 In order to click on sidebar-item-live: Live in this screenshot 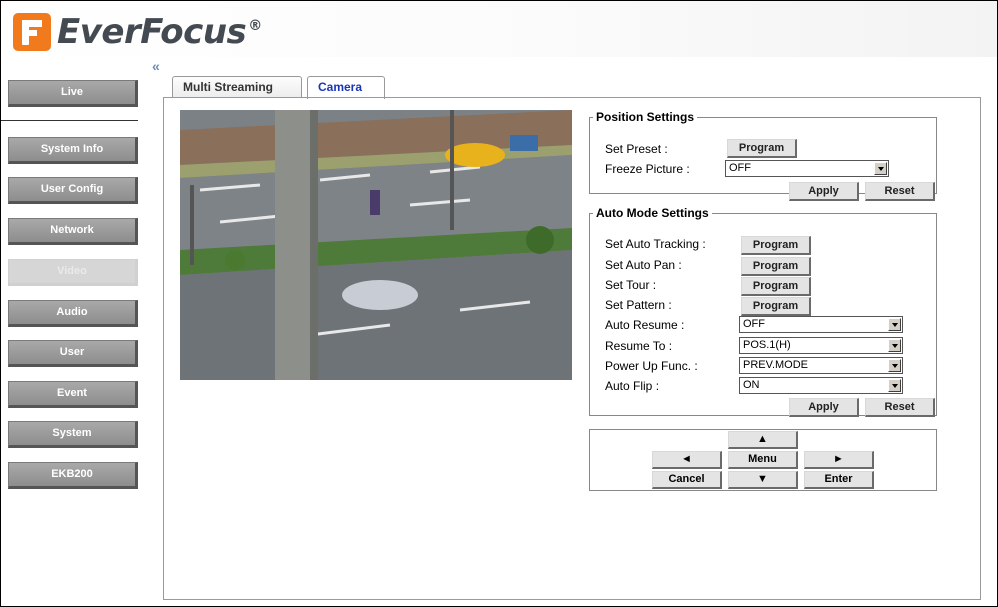, I will do `click(73, 93)`.